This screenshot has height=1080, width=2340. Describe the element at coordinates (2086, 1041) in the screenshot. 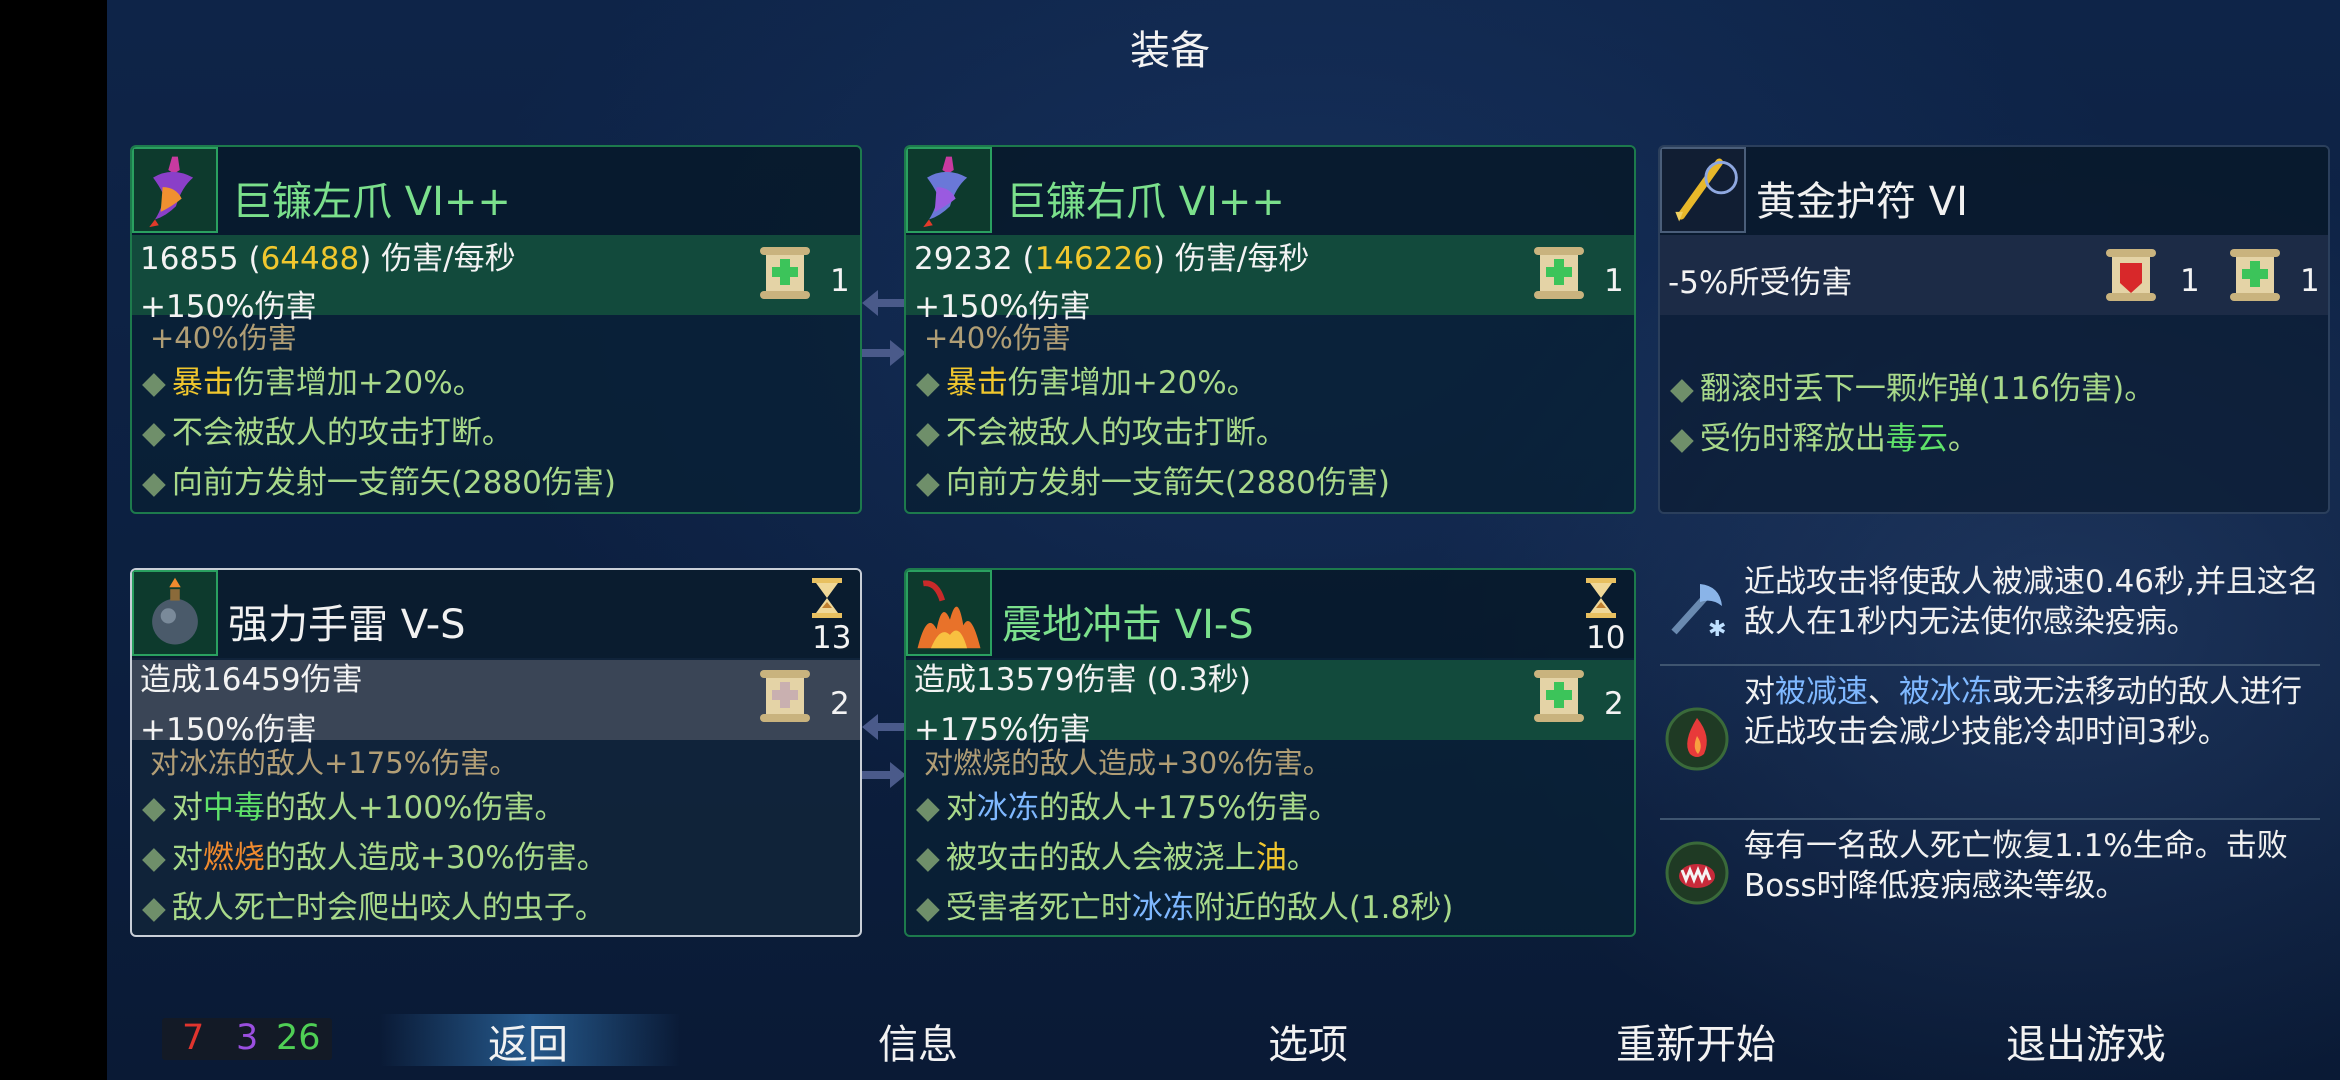

I see `quit-game-button: 退出游戏` at that location.